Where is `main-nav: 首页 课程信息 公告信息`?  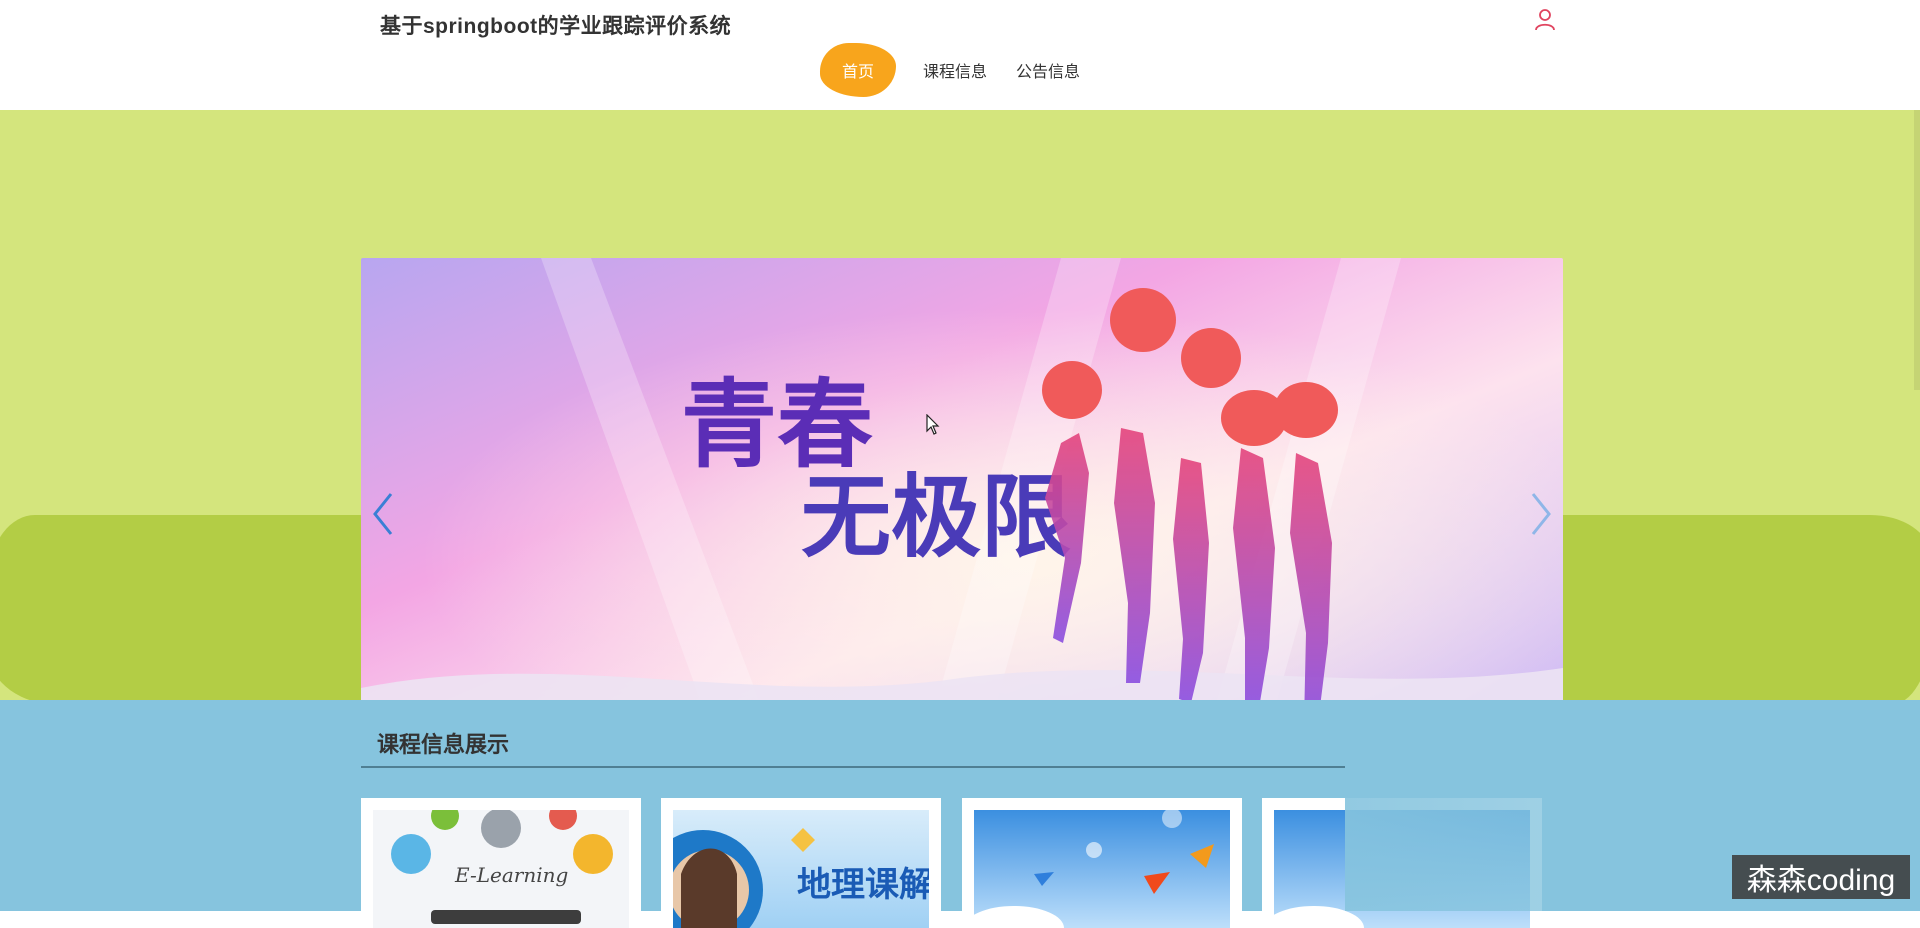 main-nav: 首页 课程信息 公告信息 is located at coordinates (964, 70).